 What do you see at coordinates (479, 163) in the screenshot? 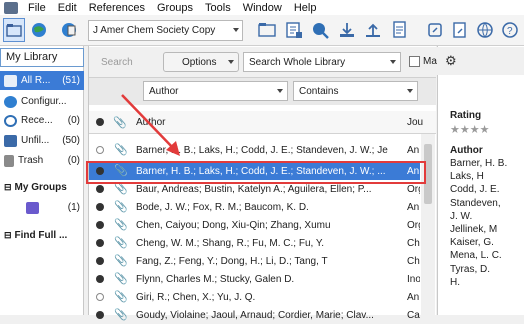
I see `preview-author-line: Barner, H. B.` at bounding box center [479, 163].